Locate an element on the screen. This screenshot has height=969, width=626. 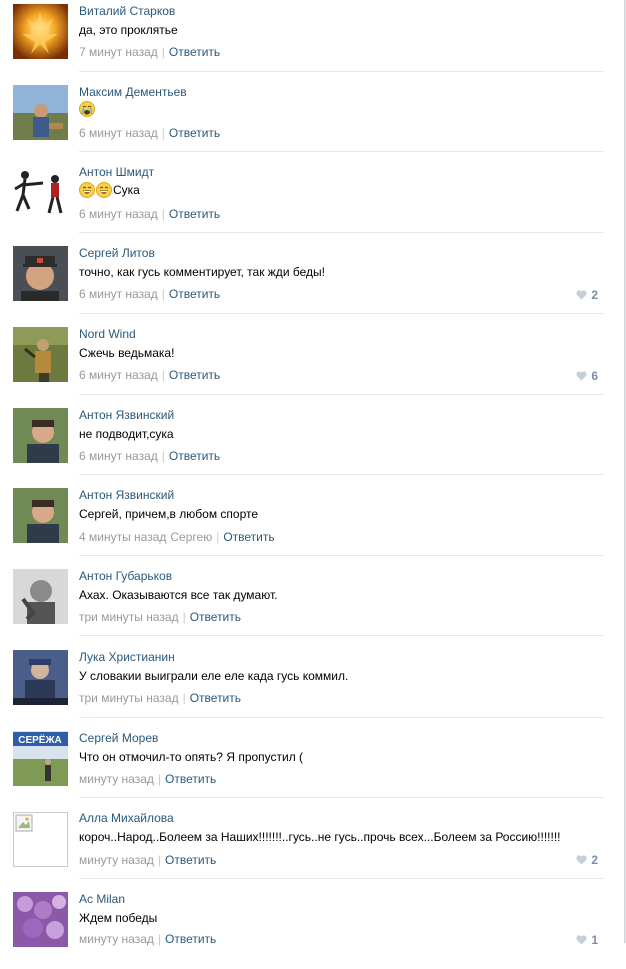
like-button: 6 is located at coordinates (587, 376).